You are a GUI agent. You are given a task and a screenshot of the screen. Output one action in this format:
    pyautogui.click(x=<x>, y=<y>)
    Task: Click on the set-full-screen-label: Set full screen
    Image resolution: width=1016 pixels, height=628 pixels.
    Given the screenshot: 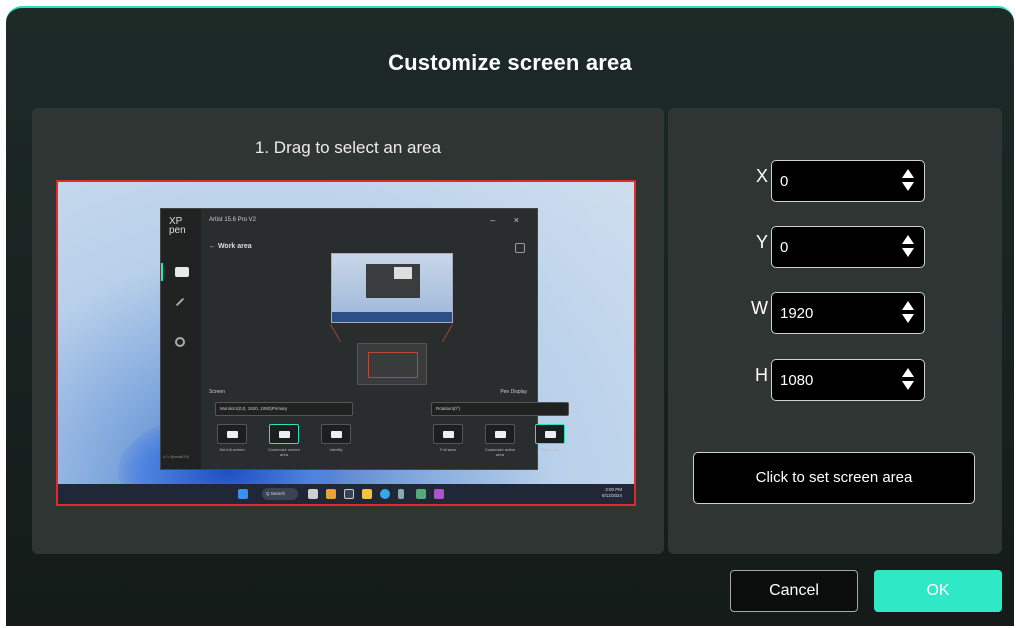 What is the action you would take?
    pyautogui.click(x=232, y=449)
    